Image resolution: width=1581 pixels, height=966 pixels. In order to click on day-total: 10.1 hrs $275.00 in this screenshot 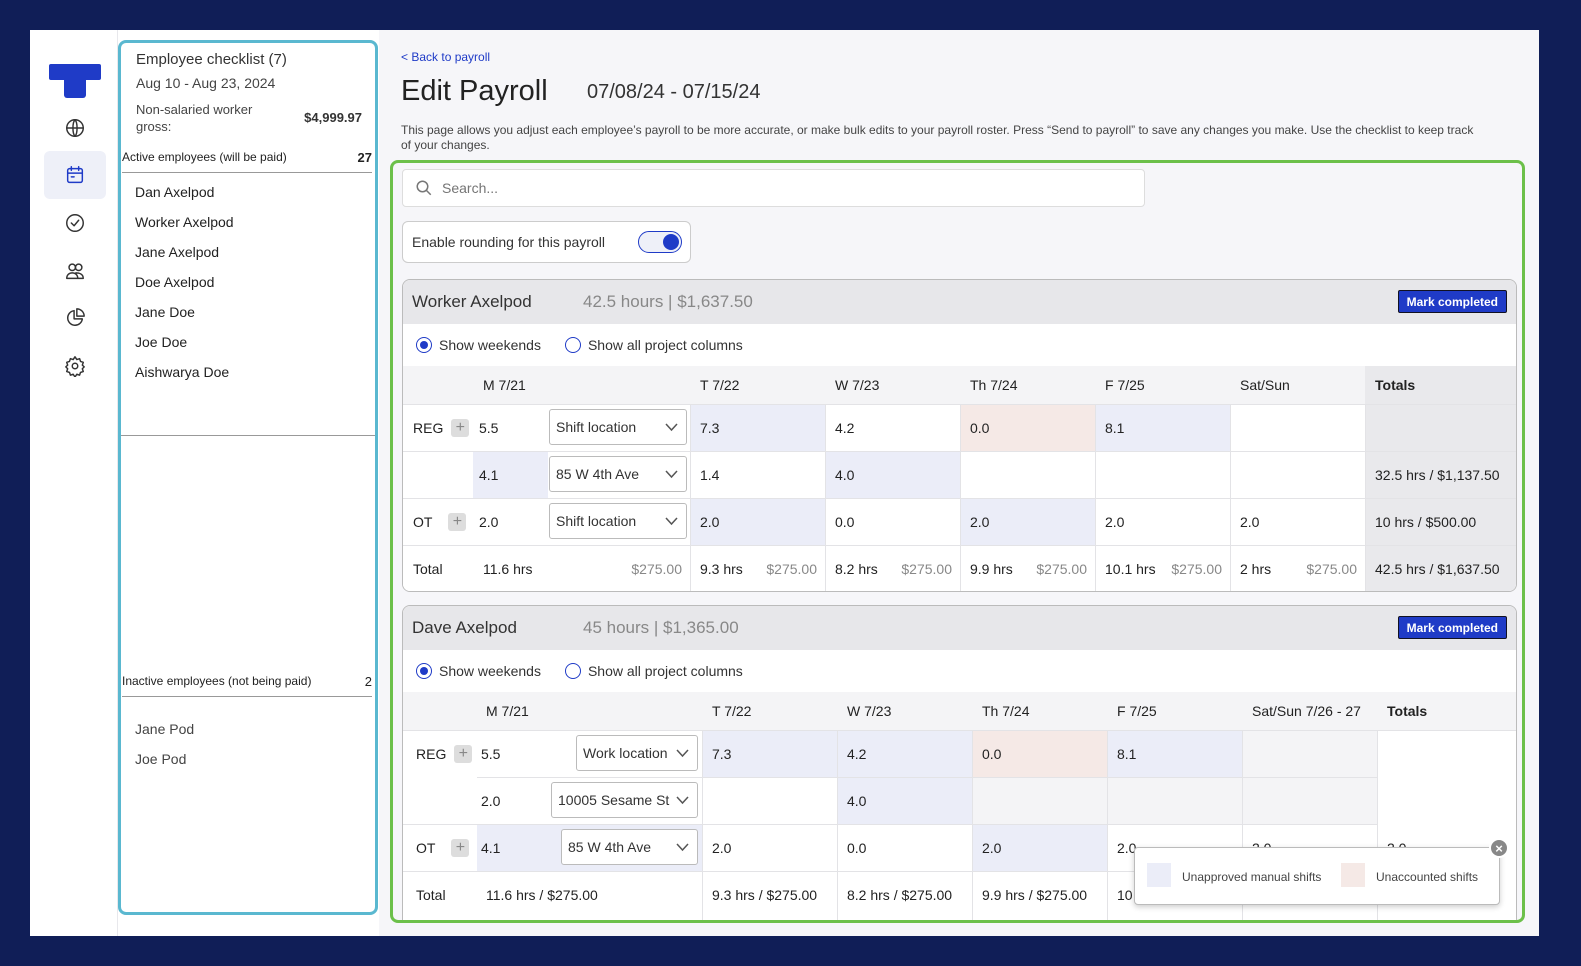, I will do `click(1167, 568)`.